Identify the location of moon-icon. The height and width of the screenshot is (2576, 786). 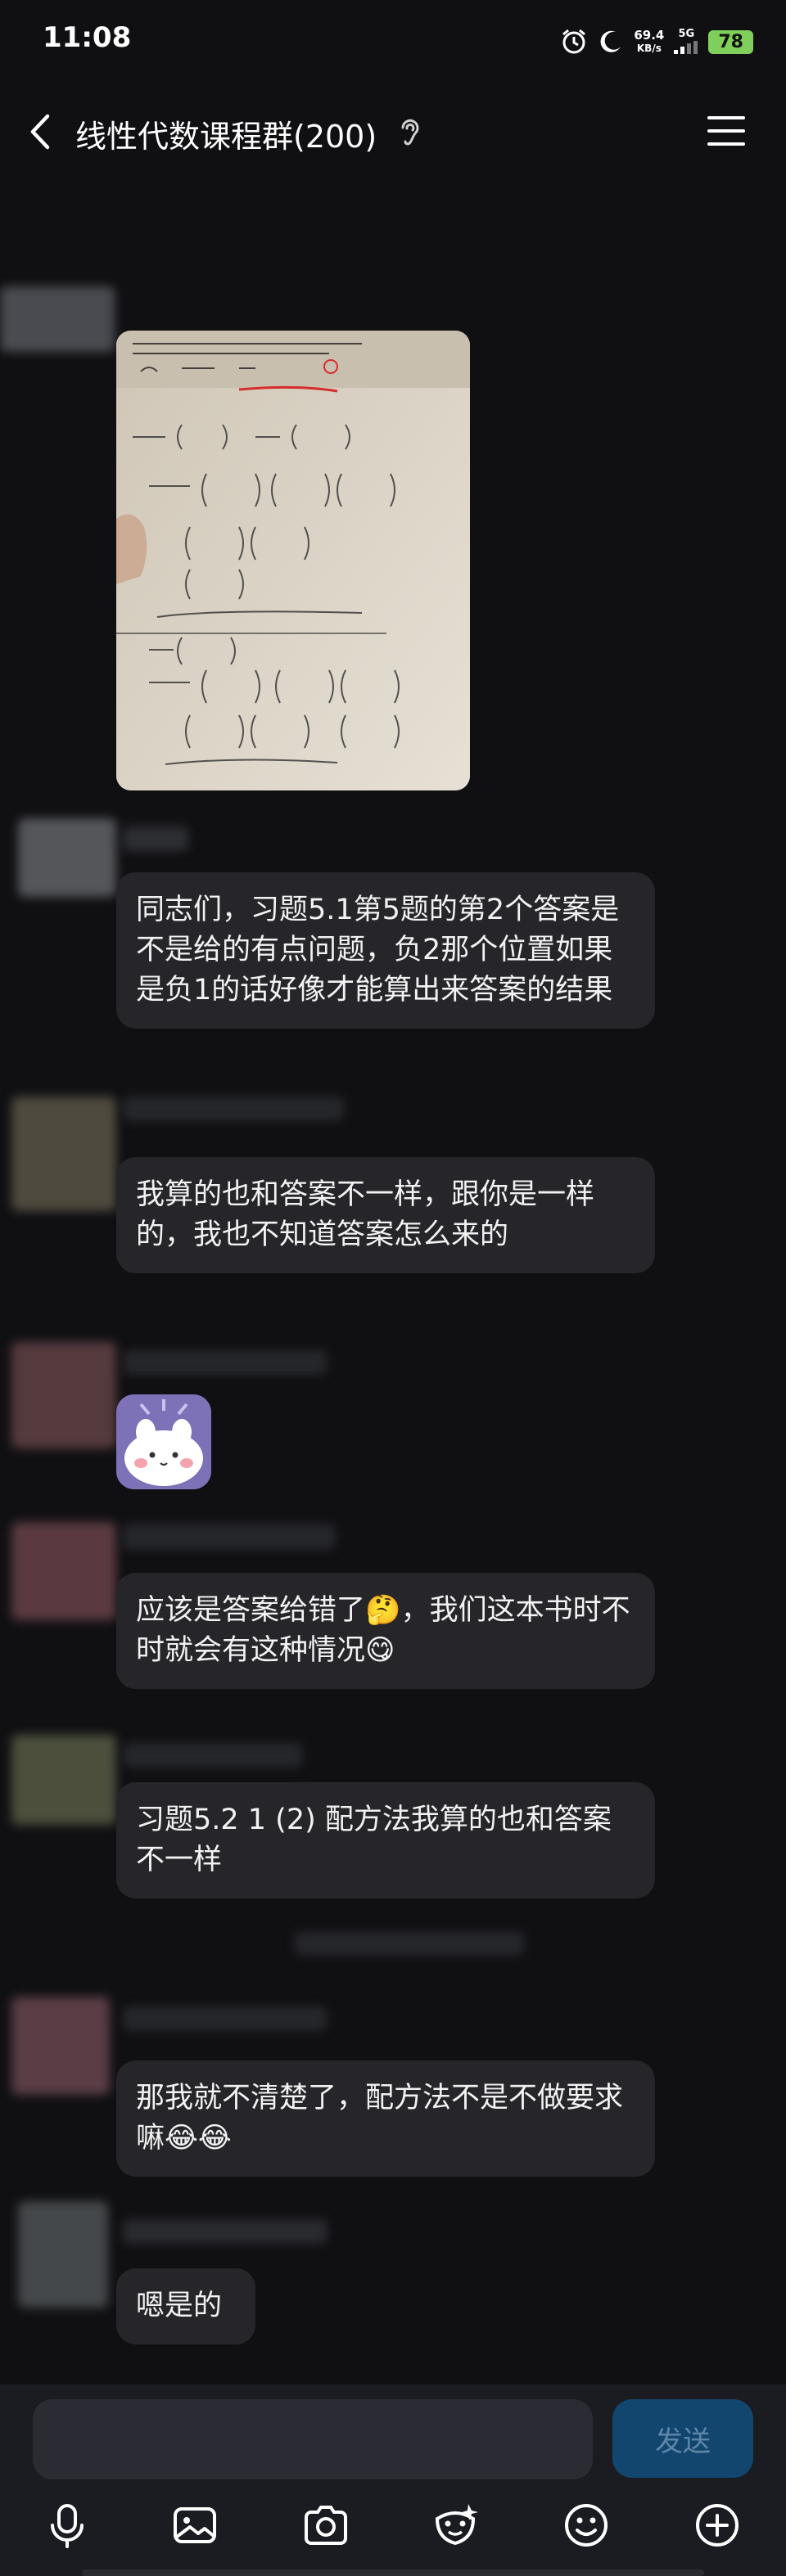
(610, 41).